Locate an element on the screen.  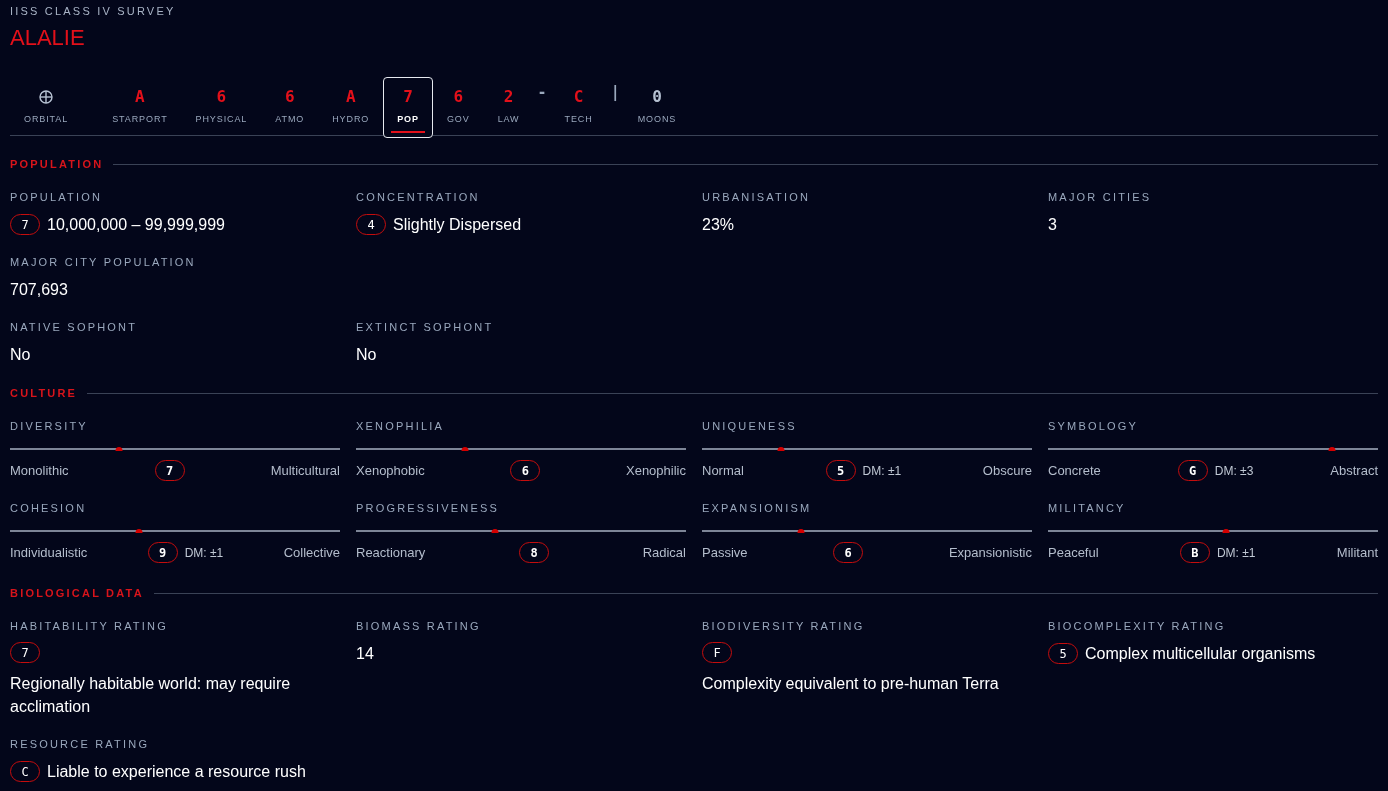
field-value: Regionally habitable world: may require acclimation is located at coordinates (151, 695).